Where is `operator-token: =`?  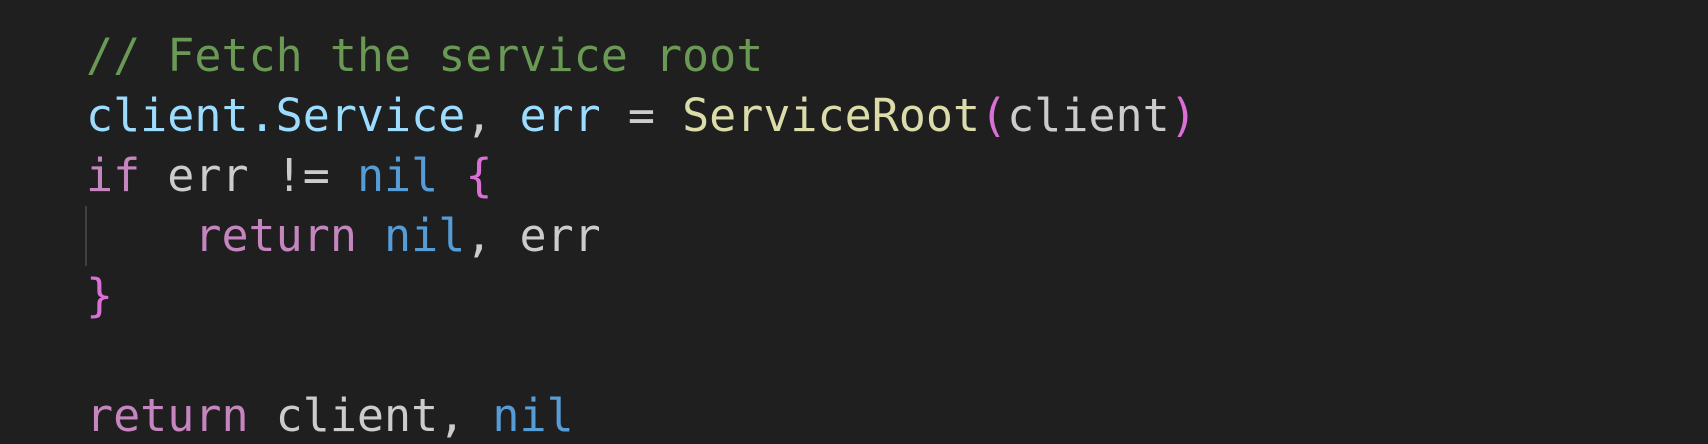
operator-token: = is located at coordinates (641, 115).